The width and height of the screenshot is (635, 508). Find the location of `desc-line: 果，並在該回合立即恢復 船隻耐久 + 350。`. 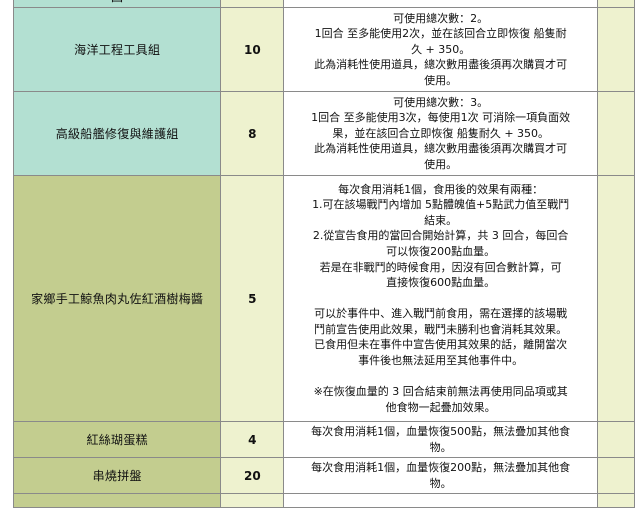

desc-line: 果，並在該回合立即恢復 船隻耐久 + 350。 is located at coordinates (441, 133).